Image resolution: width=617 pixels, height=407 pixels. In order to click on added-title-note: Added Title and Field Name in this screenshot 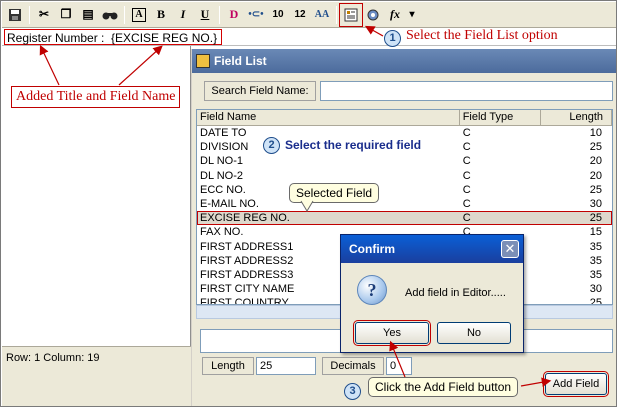, I will do `click(96, 97)`.